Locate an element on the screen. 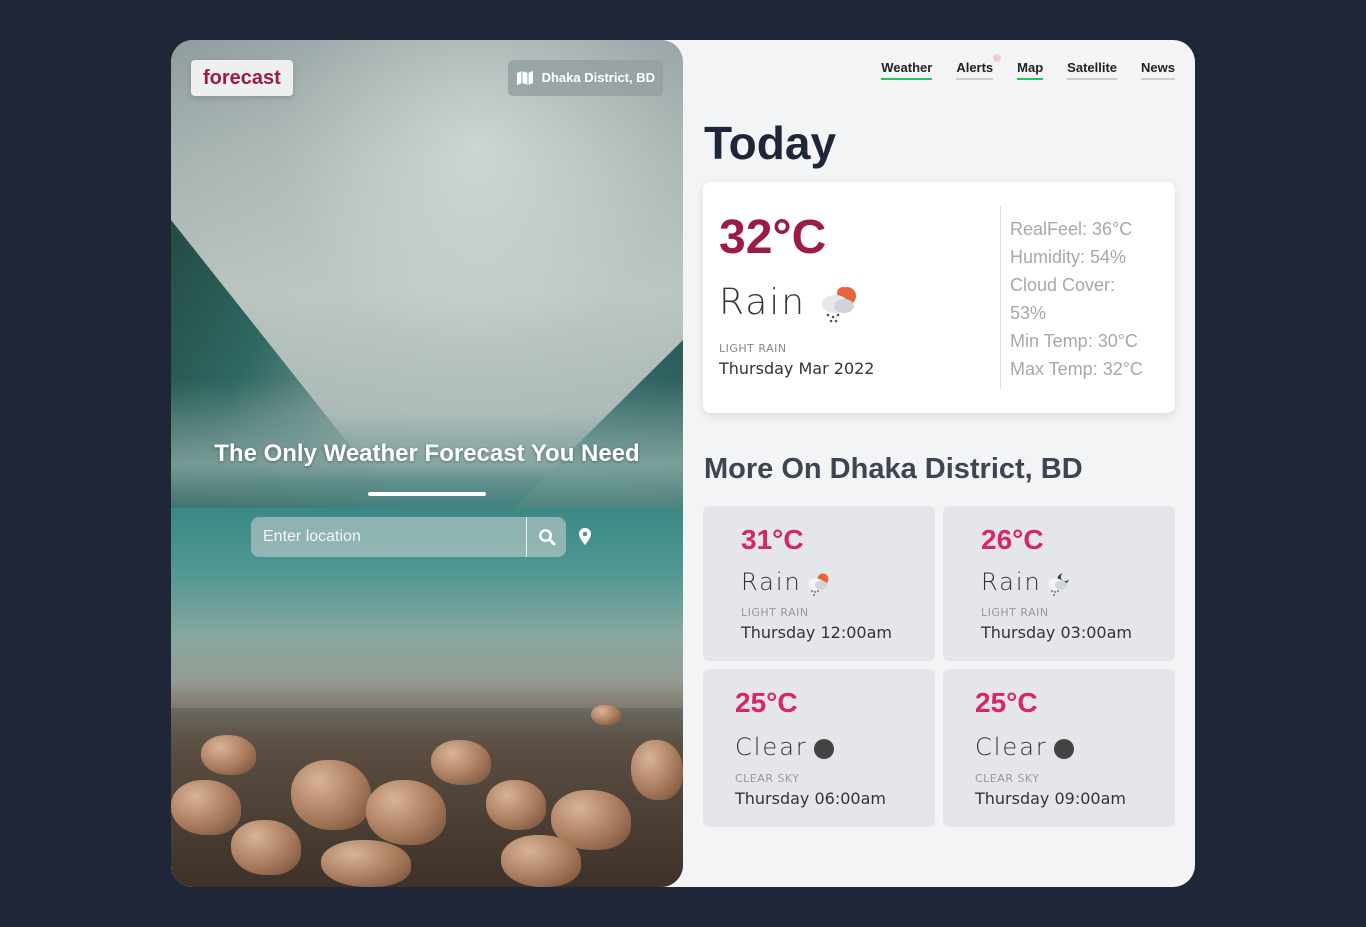  forecast-card: 25°C Clear CLEAR SKY Thursday 09:00am is located at coordinates (1059, 748).